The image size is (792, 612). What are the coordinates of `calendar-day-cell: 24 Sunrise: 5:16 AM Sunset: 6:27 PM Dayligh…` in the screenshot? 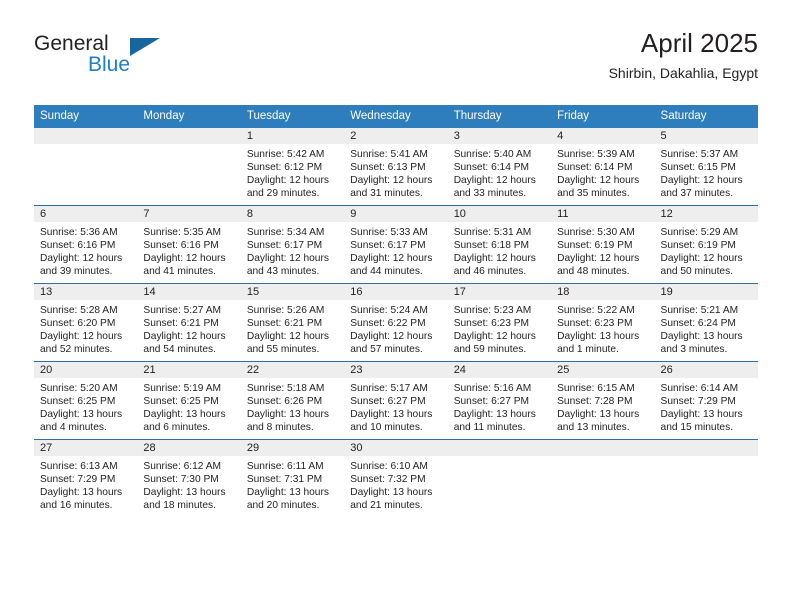 It's located at (499, 400).